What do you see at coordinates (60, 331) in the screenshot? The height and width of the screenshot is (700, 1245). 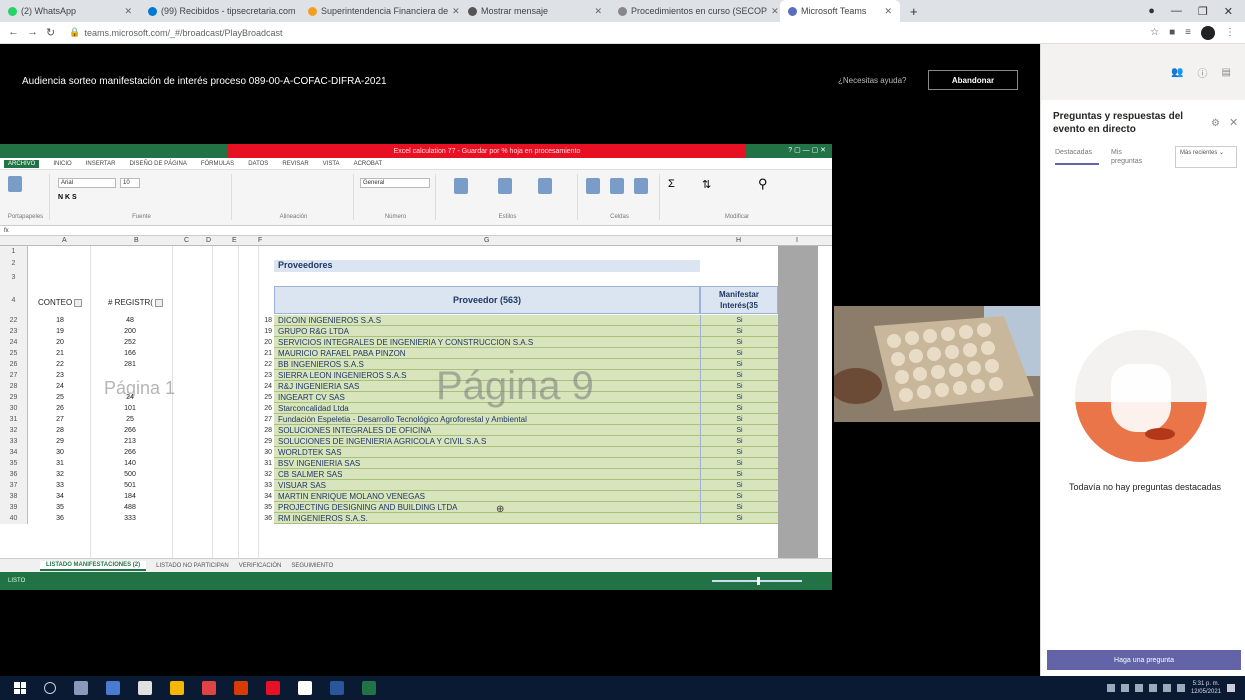 I see `cell-conteo: 19` at bounding box center [60, 331].